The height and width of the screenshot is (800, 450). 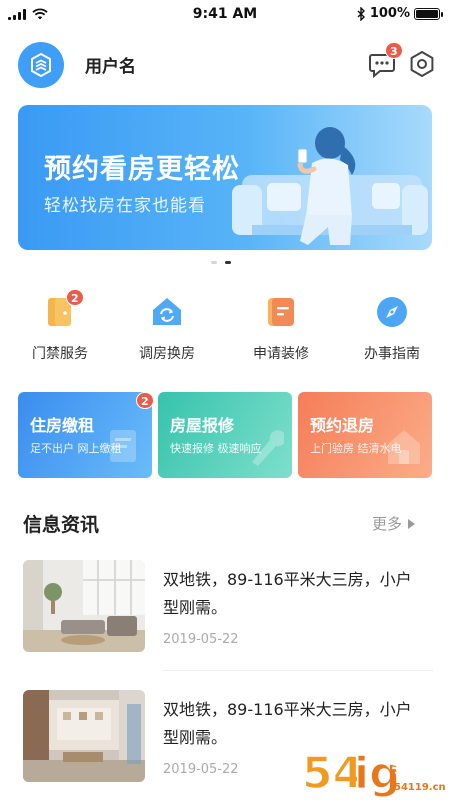 I want to click on news-divider, so click(x=298, y=670).